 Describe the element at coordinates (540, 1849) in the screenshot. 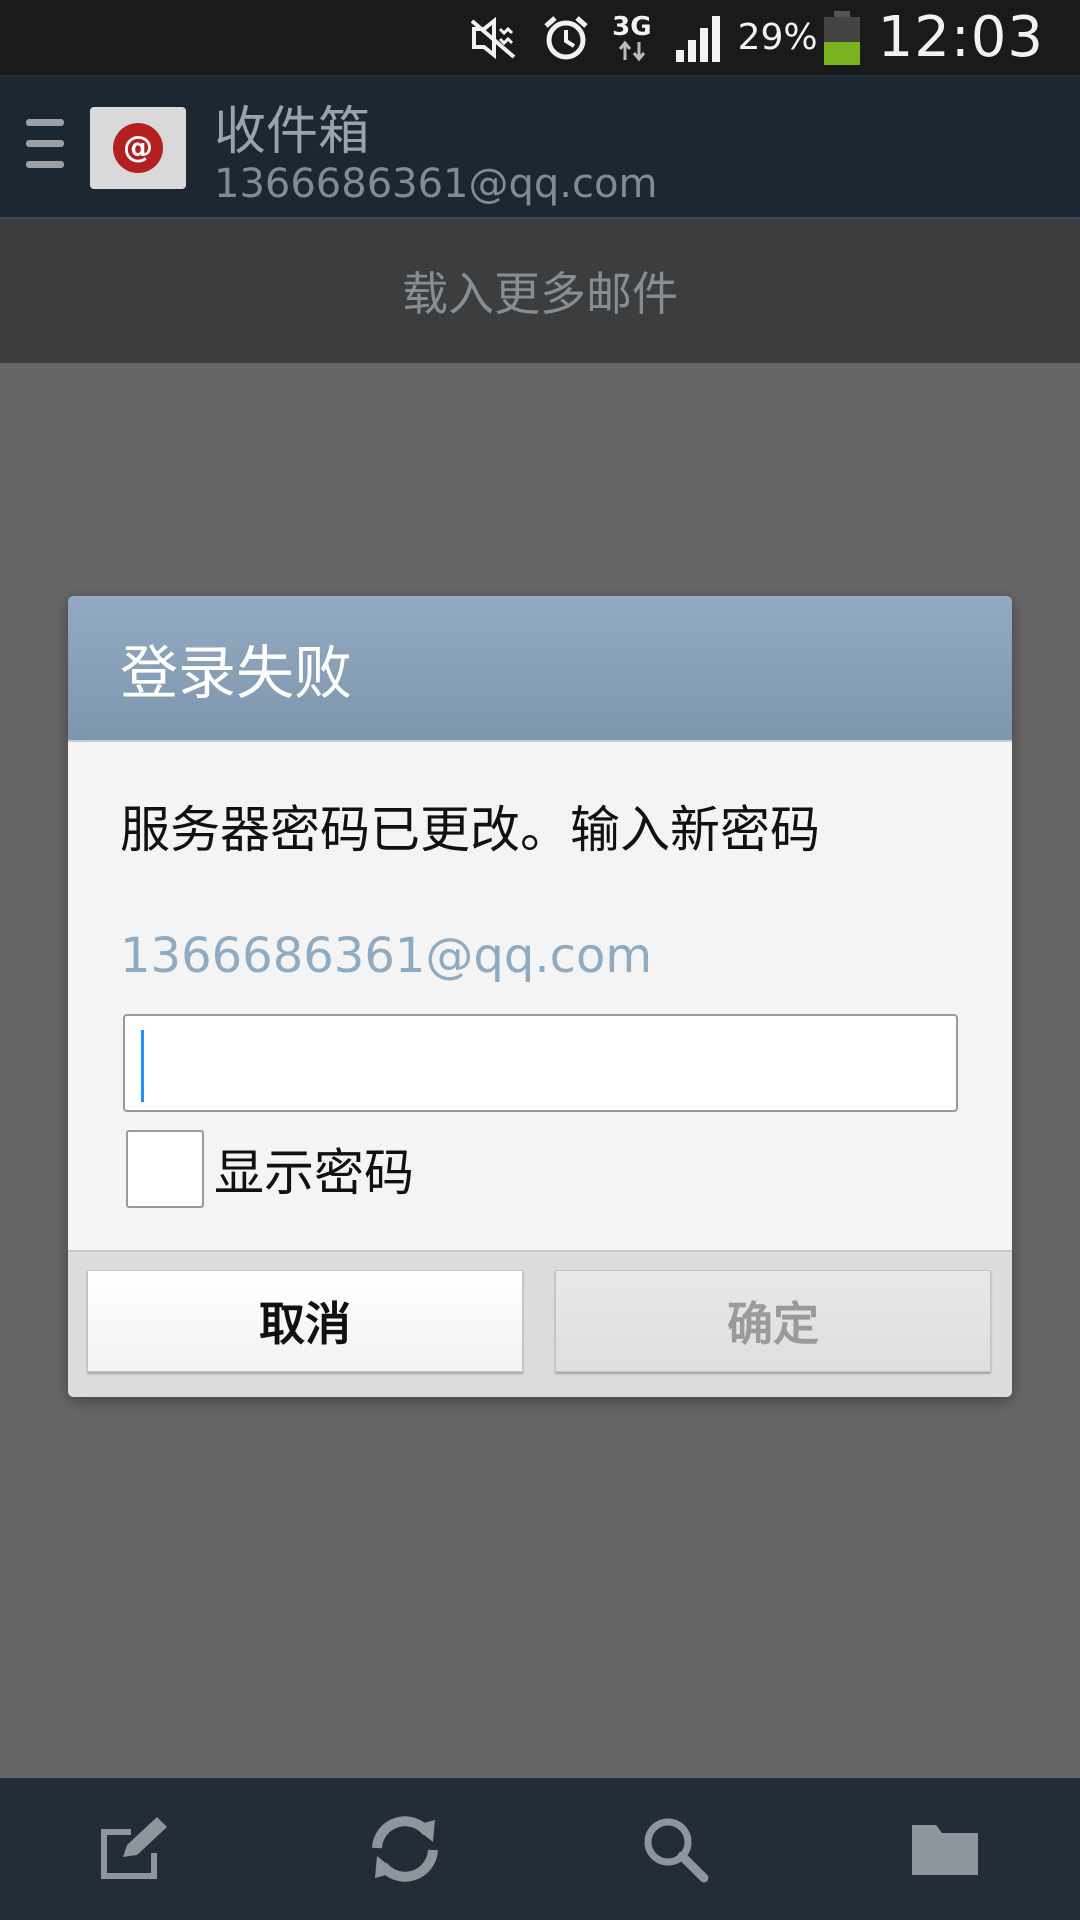

I see `bottom-toolbar` at that location.